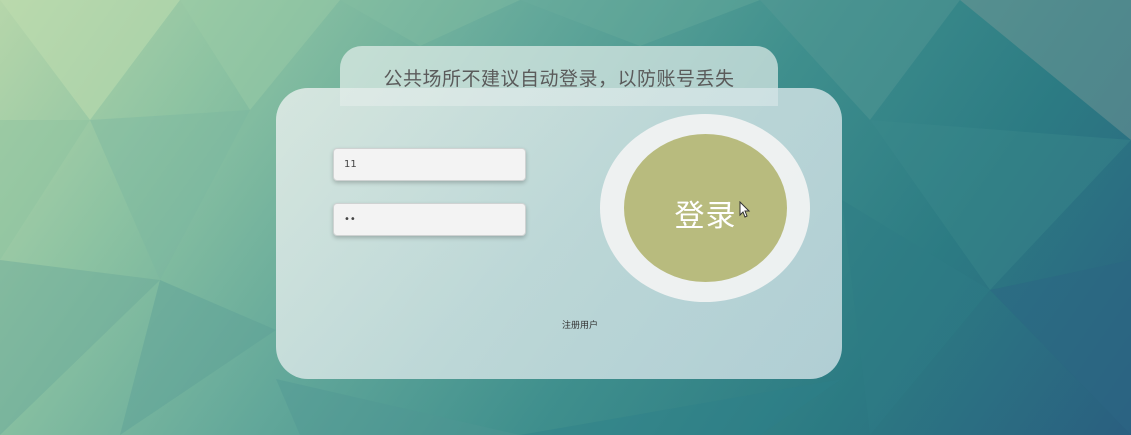 The width and height of the screenshot is (1131, 435). What do you see at coordinates (745, 209) in the screenshot?
I see `mouse-cursor-icon` at bounding box center [745, 209].